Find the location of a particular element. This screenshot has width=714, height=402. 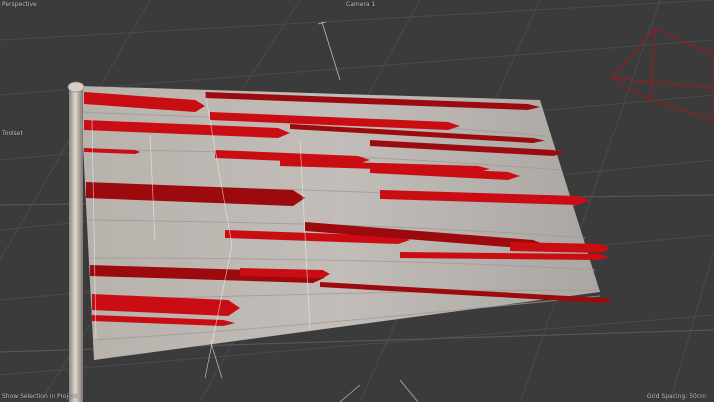

transform-manipulator-icon is located at coordinates (314, 370).